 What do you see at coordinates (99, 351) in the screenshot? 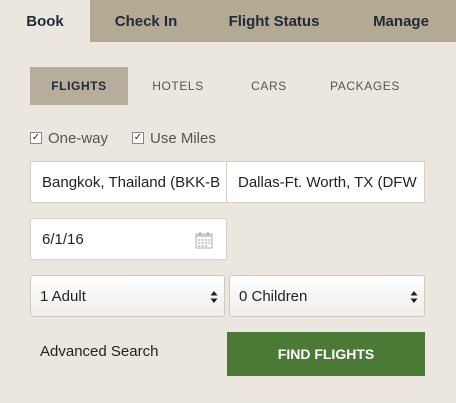
I see `advanced-search-link: Advanced Search` at bounding box center [99, 351].